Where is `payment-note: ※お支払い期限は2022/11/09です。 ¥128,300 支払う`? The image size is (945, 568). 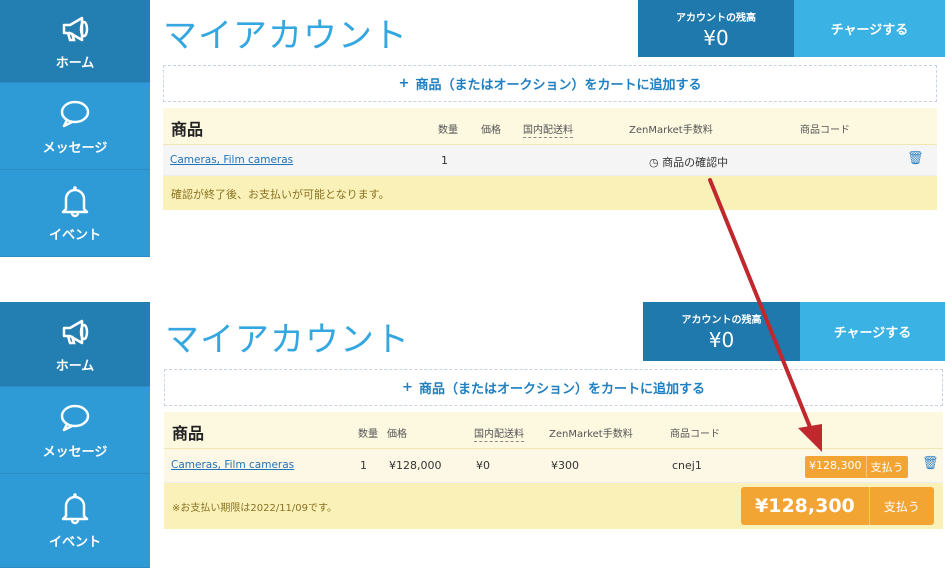 payment-note: ※お支払い期限は2022/11/09です。 ¥128,300 支払う is located at coordinates (553, 506).